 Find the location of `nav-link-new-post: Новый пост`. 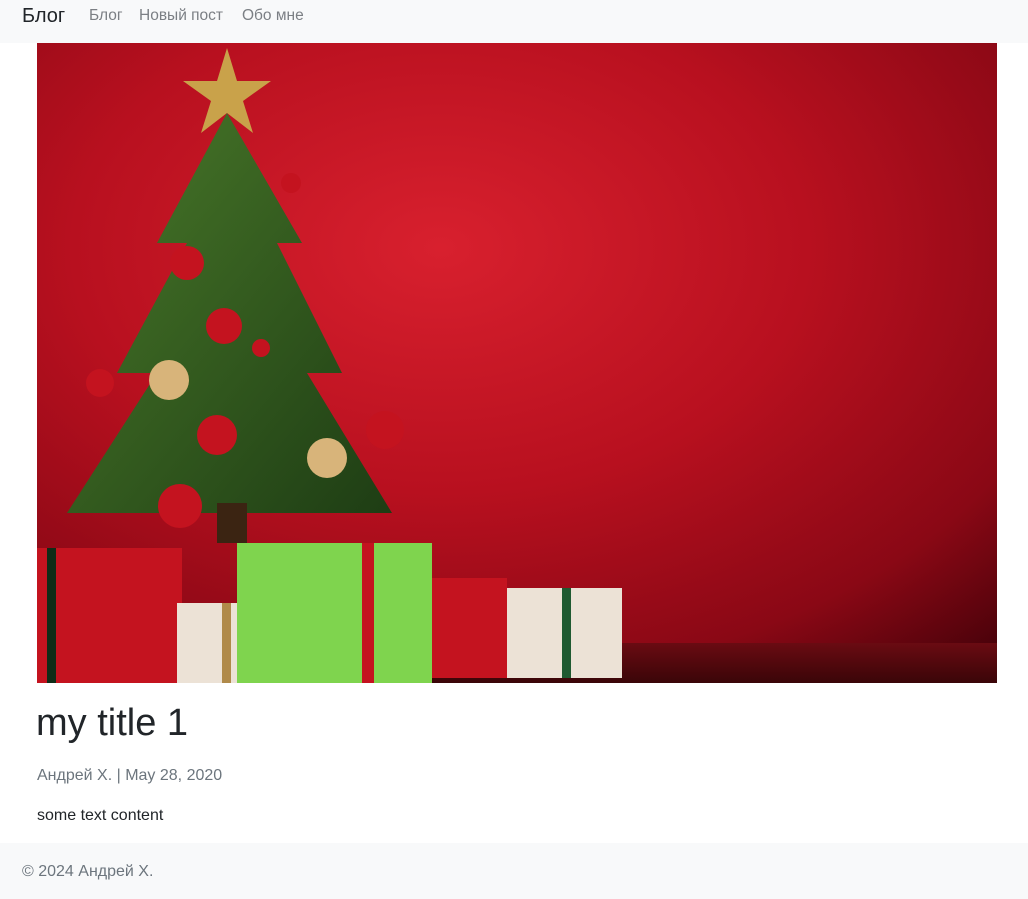

nav-link-new-post: Новый пост is located at coordinates (181, 16).